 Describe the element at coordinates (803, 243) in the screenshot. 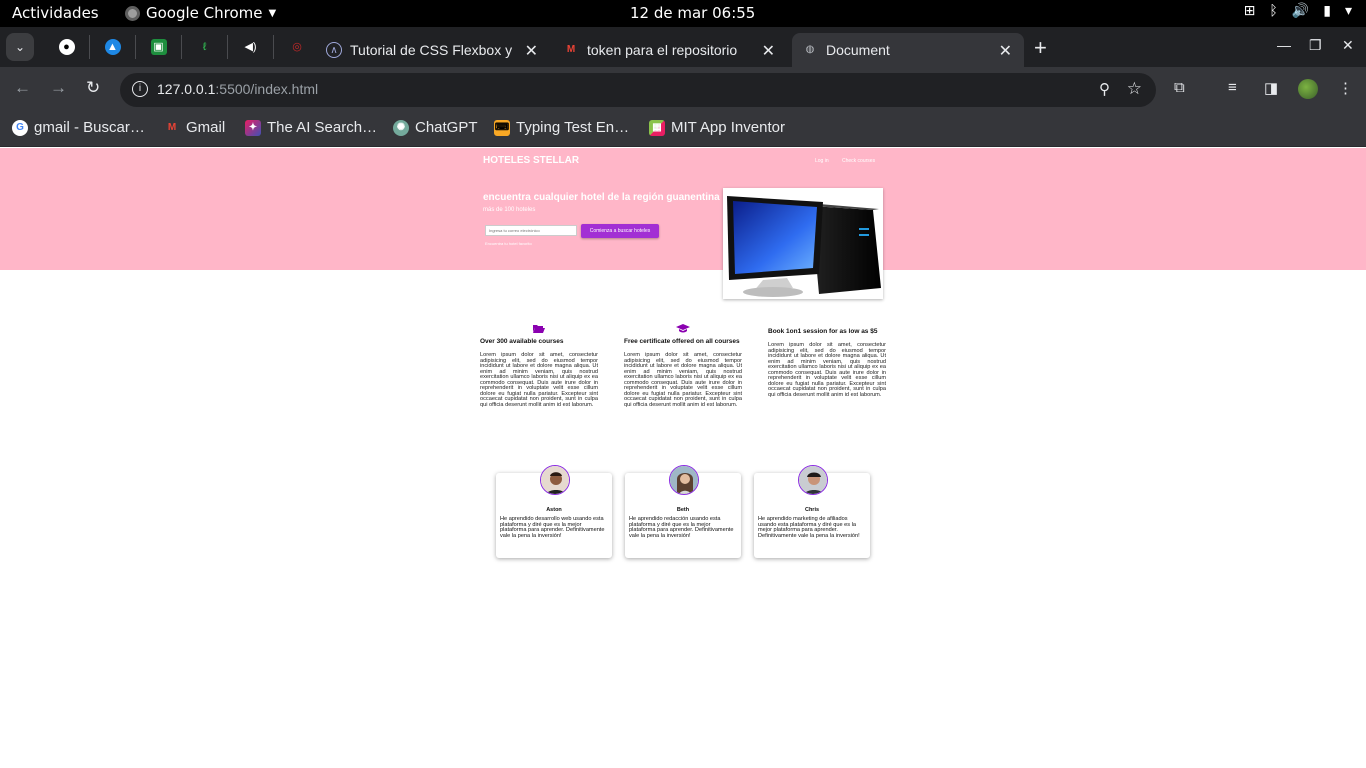

I see `computer-image` at that location.